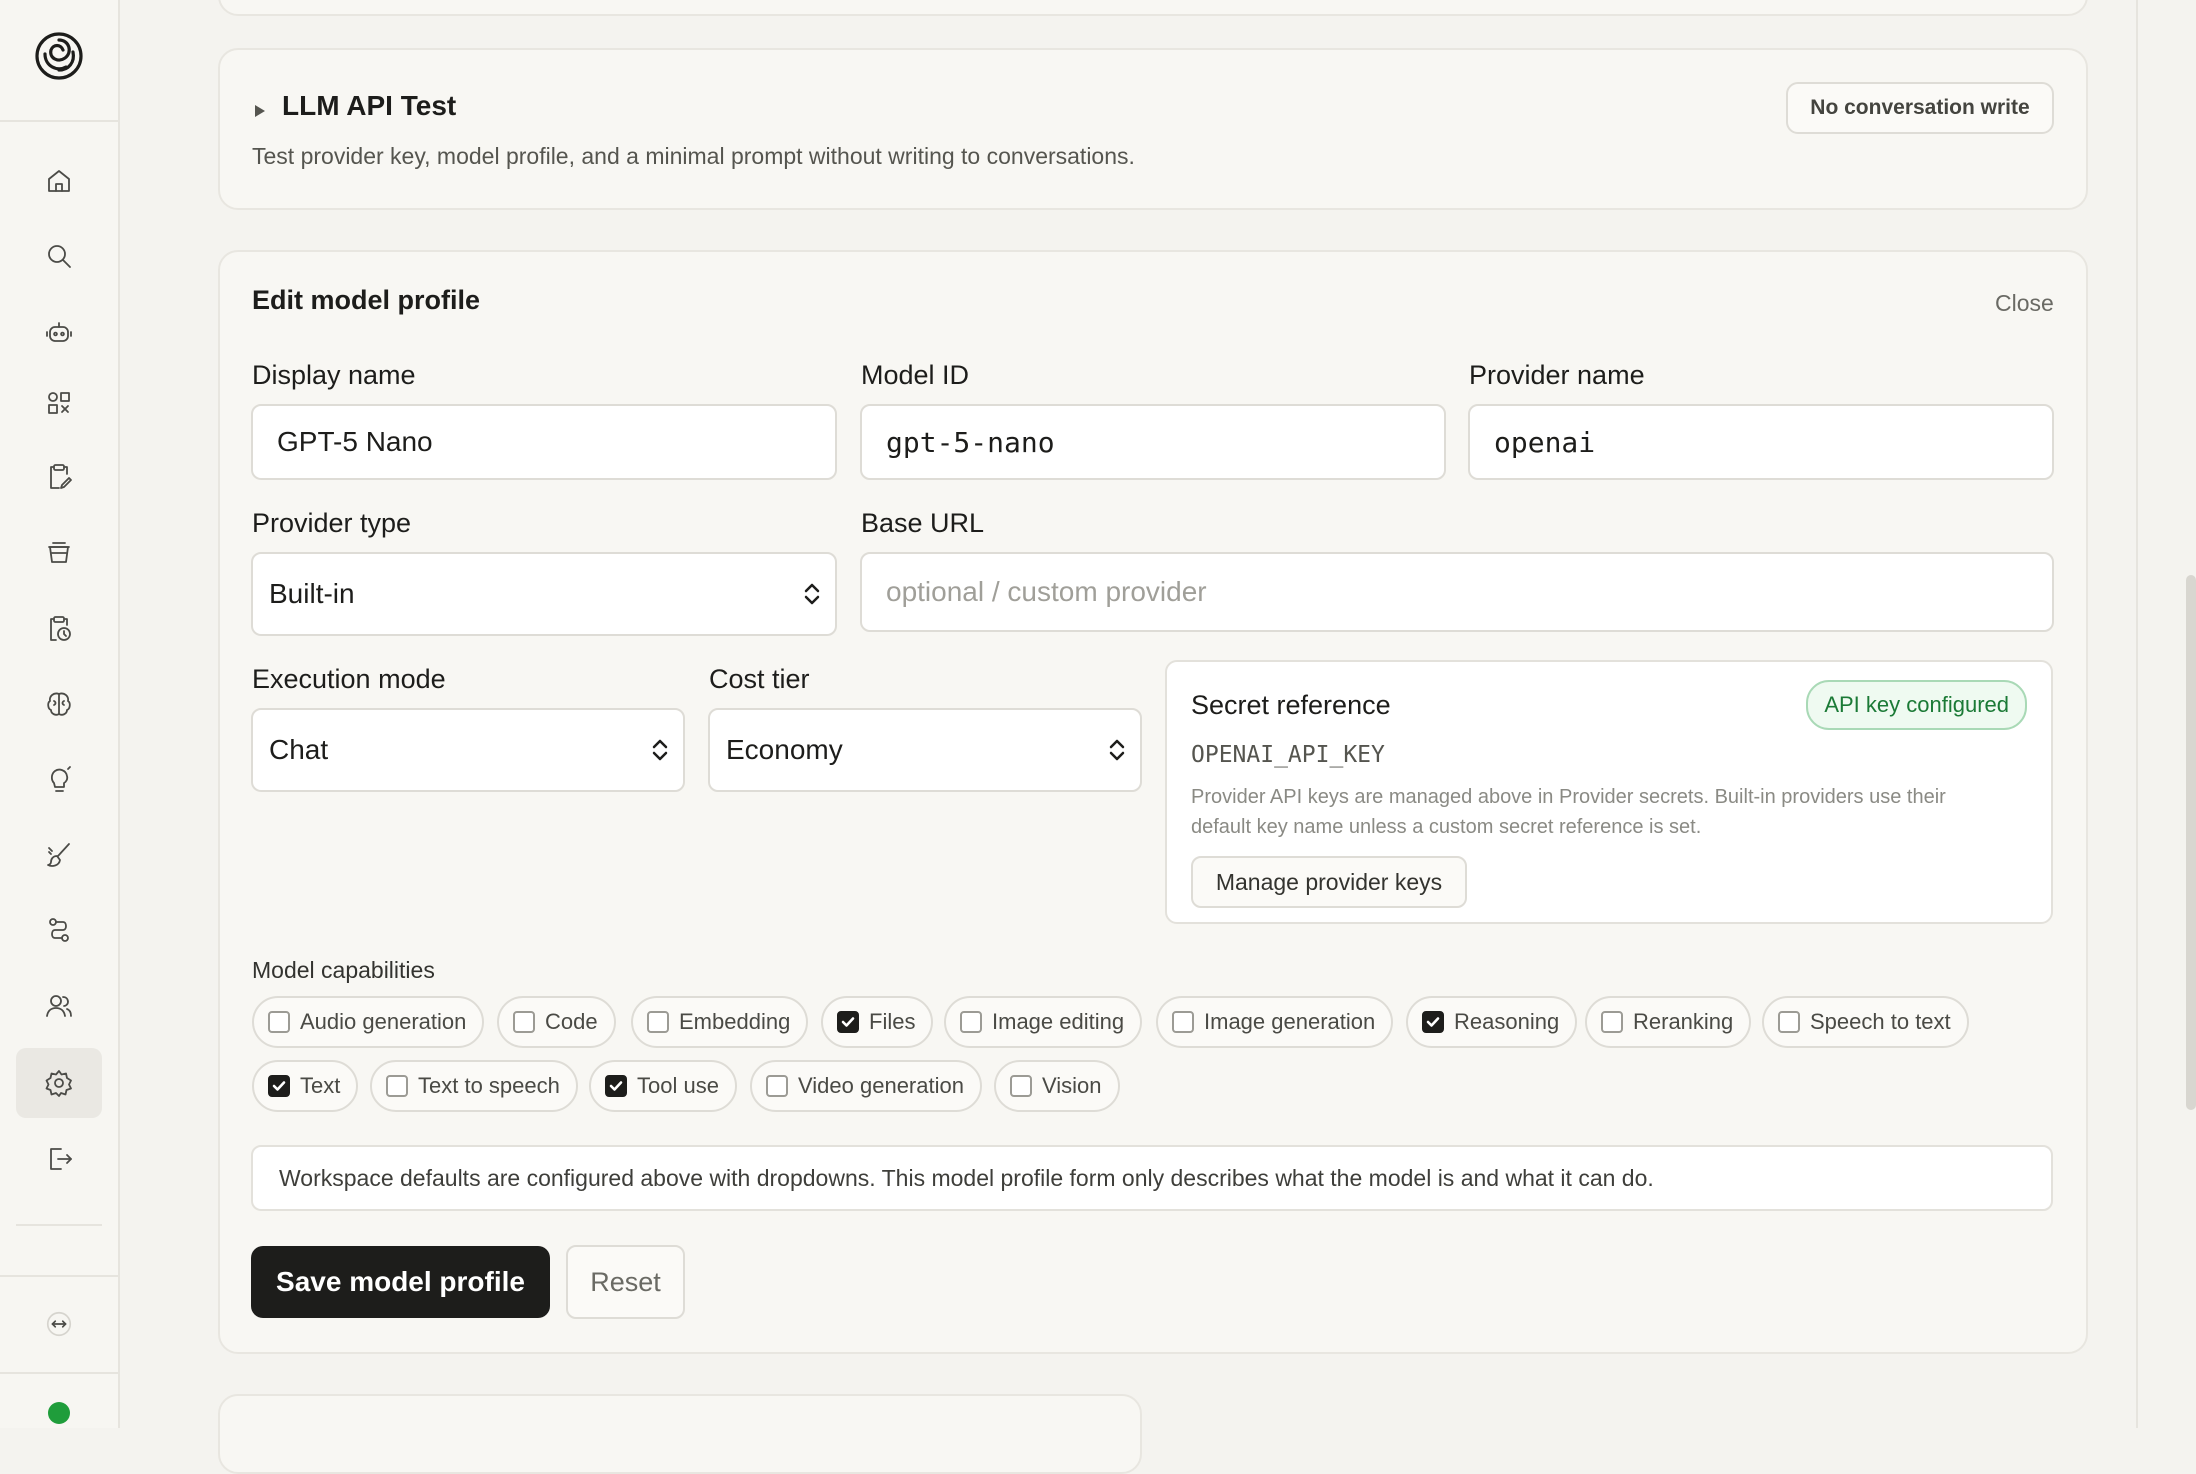 The width and height of the screenshot is (2196, 1474). I want to click on capability-chip-video-generation: Video generation, so click(866, 1086).